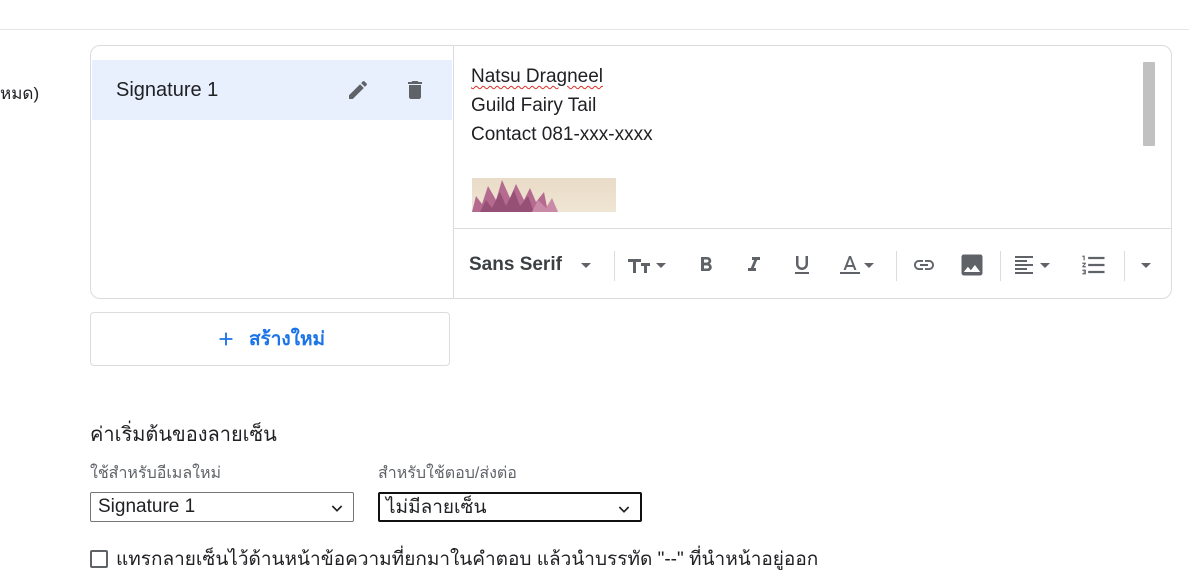 The height and width of the screenshot is (588, 1189). What do you see at coordinates (972, 263) in the screenshot?
I see `image-icon` at bounding box center [972, 263].